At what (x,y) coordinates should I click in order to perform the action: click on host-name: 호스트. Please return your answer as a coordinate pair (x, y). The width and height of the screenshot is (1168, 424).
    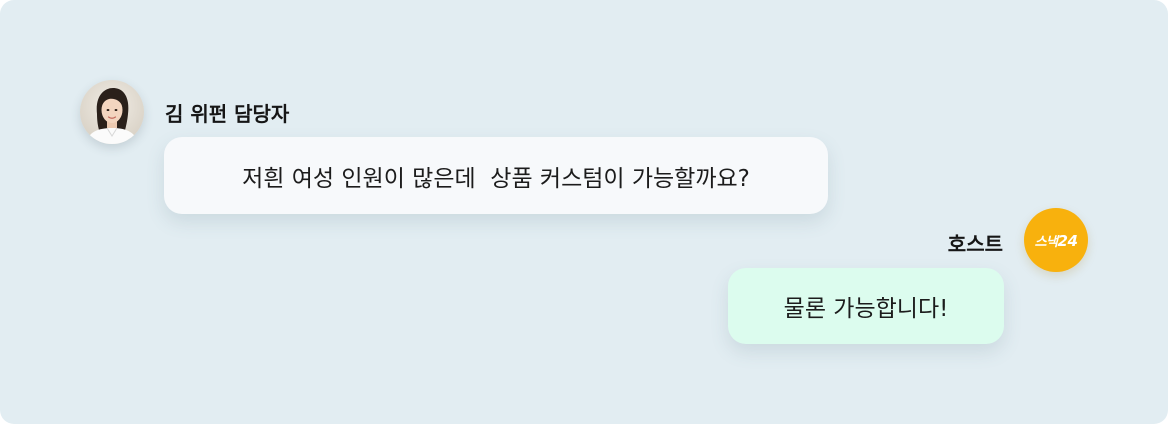
    Looking at the image, I should click on (975, 244).